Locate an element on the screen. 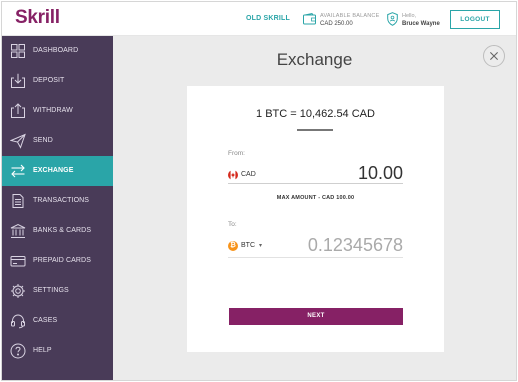  bank-icon is located at coordinates (18, 230).